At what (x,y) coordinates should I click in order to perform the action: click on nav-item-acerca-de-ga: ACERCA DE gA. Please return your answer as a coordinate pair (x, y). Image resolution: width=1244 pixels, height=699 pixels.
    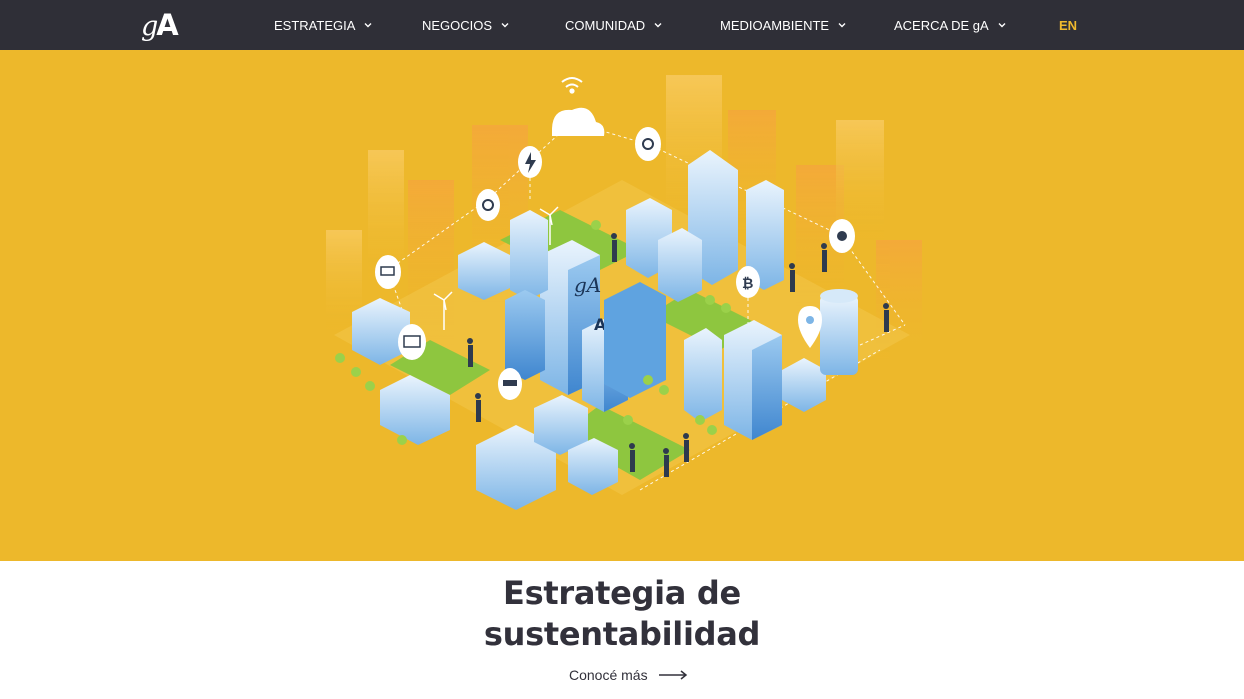
    Looking at the image, I should click on (950, 25).